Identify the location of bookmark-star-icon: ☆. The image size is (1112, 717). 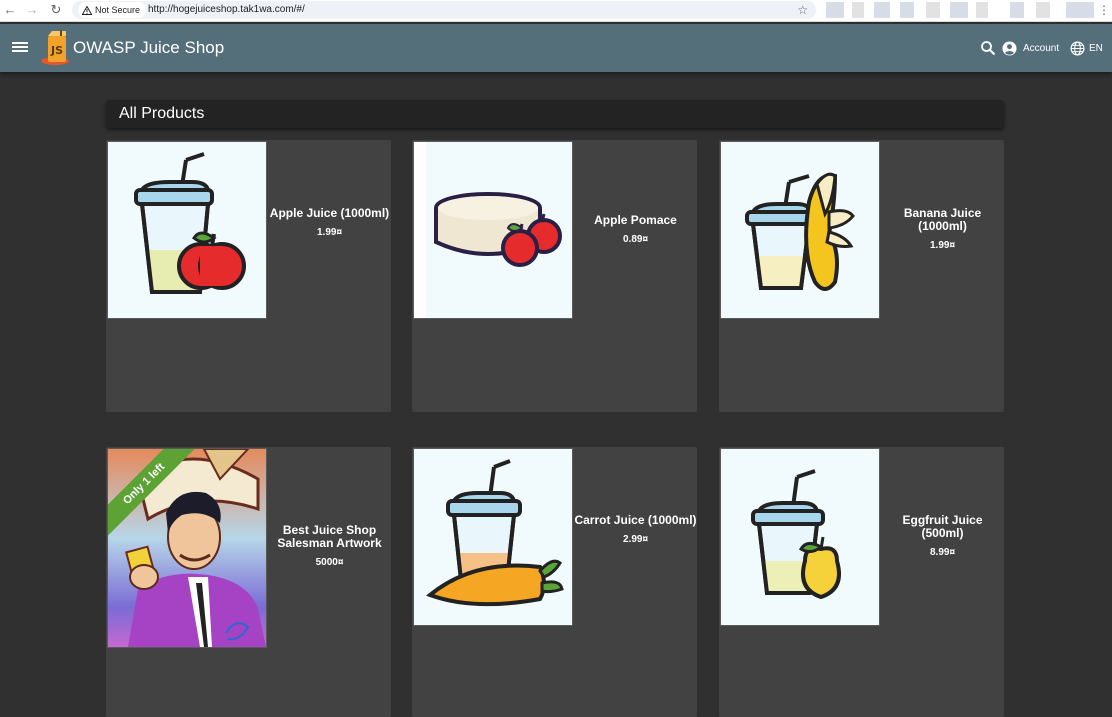
(802, 10).